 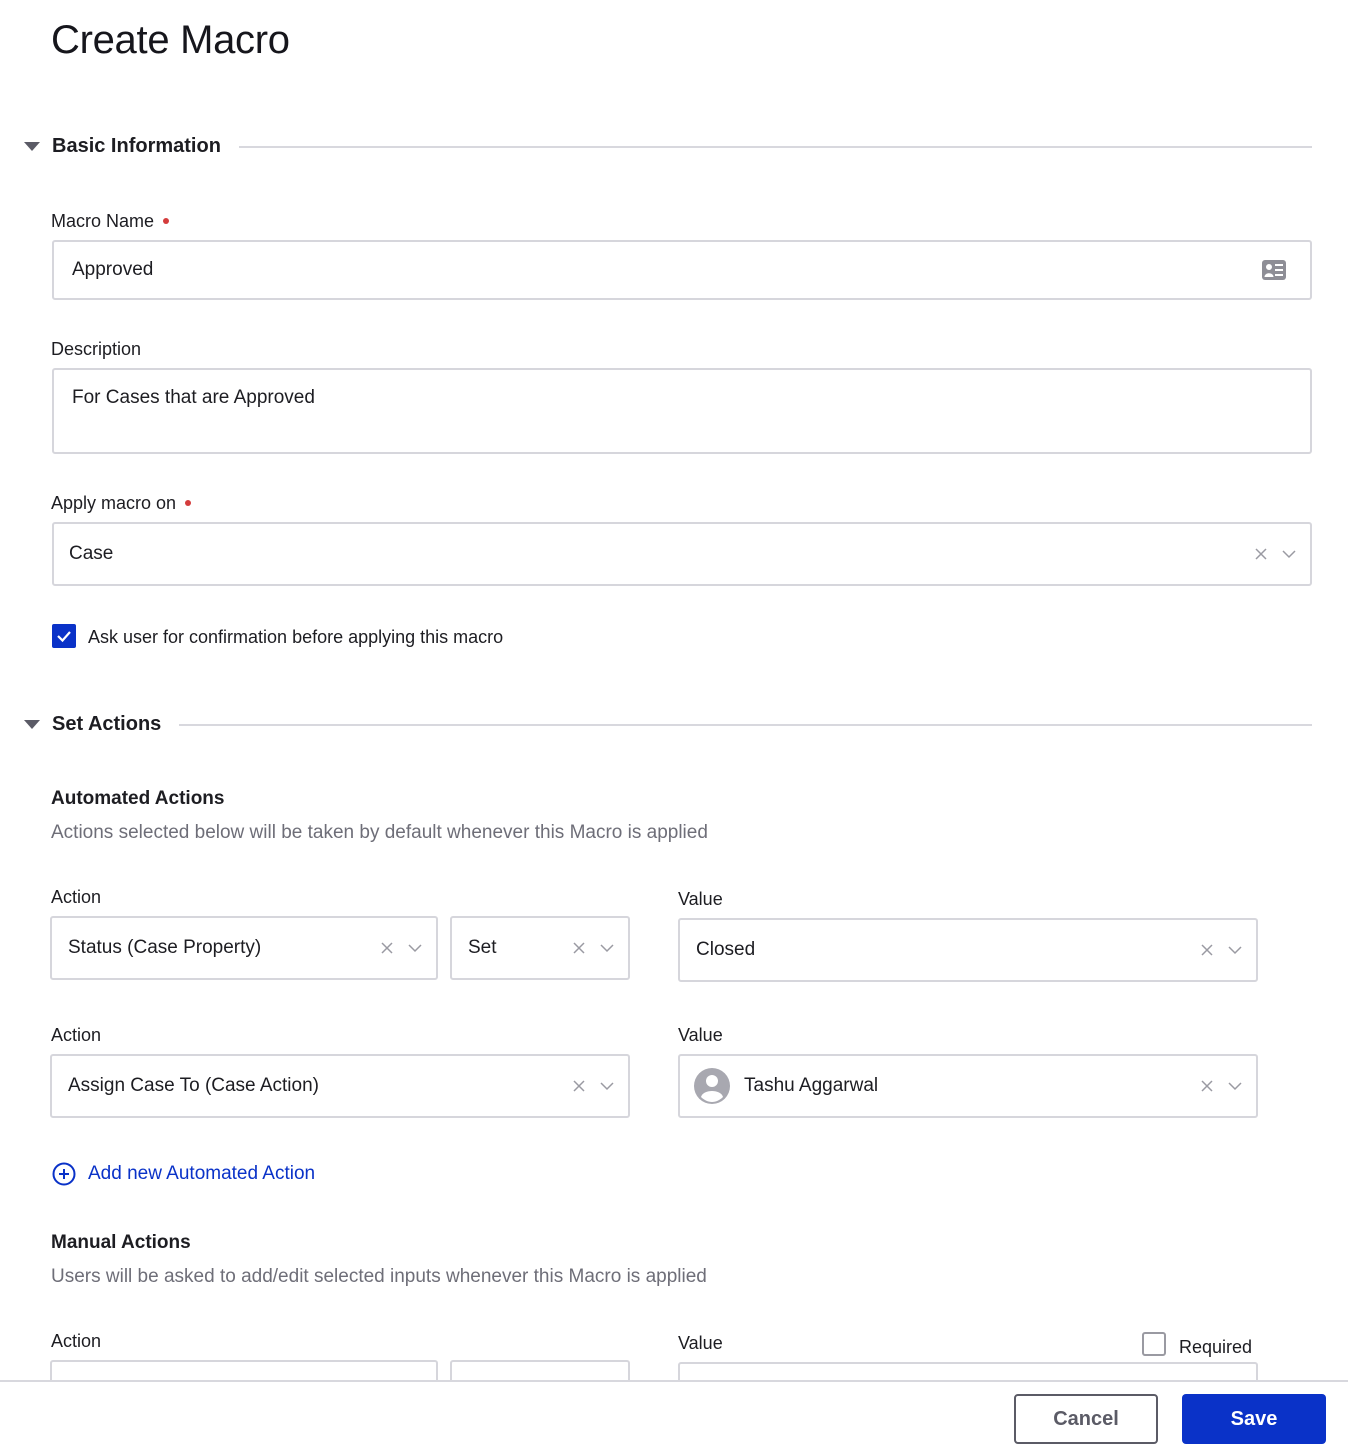 I want to click on checkmark-icon, so click(x=64, y=637).